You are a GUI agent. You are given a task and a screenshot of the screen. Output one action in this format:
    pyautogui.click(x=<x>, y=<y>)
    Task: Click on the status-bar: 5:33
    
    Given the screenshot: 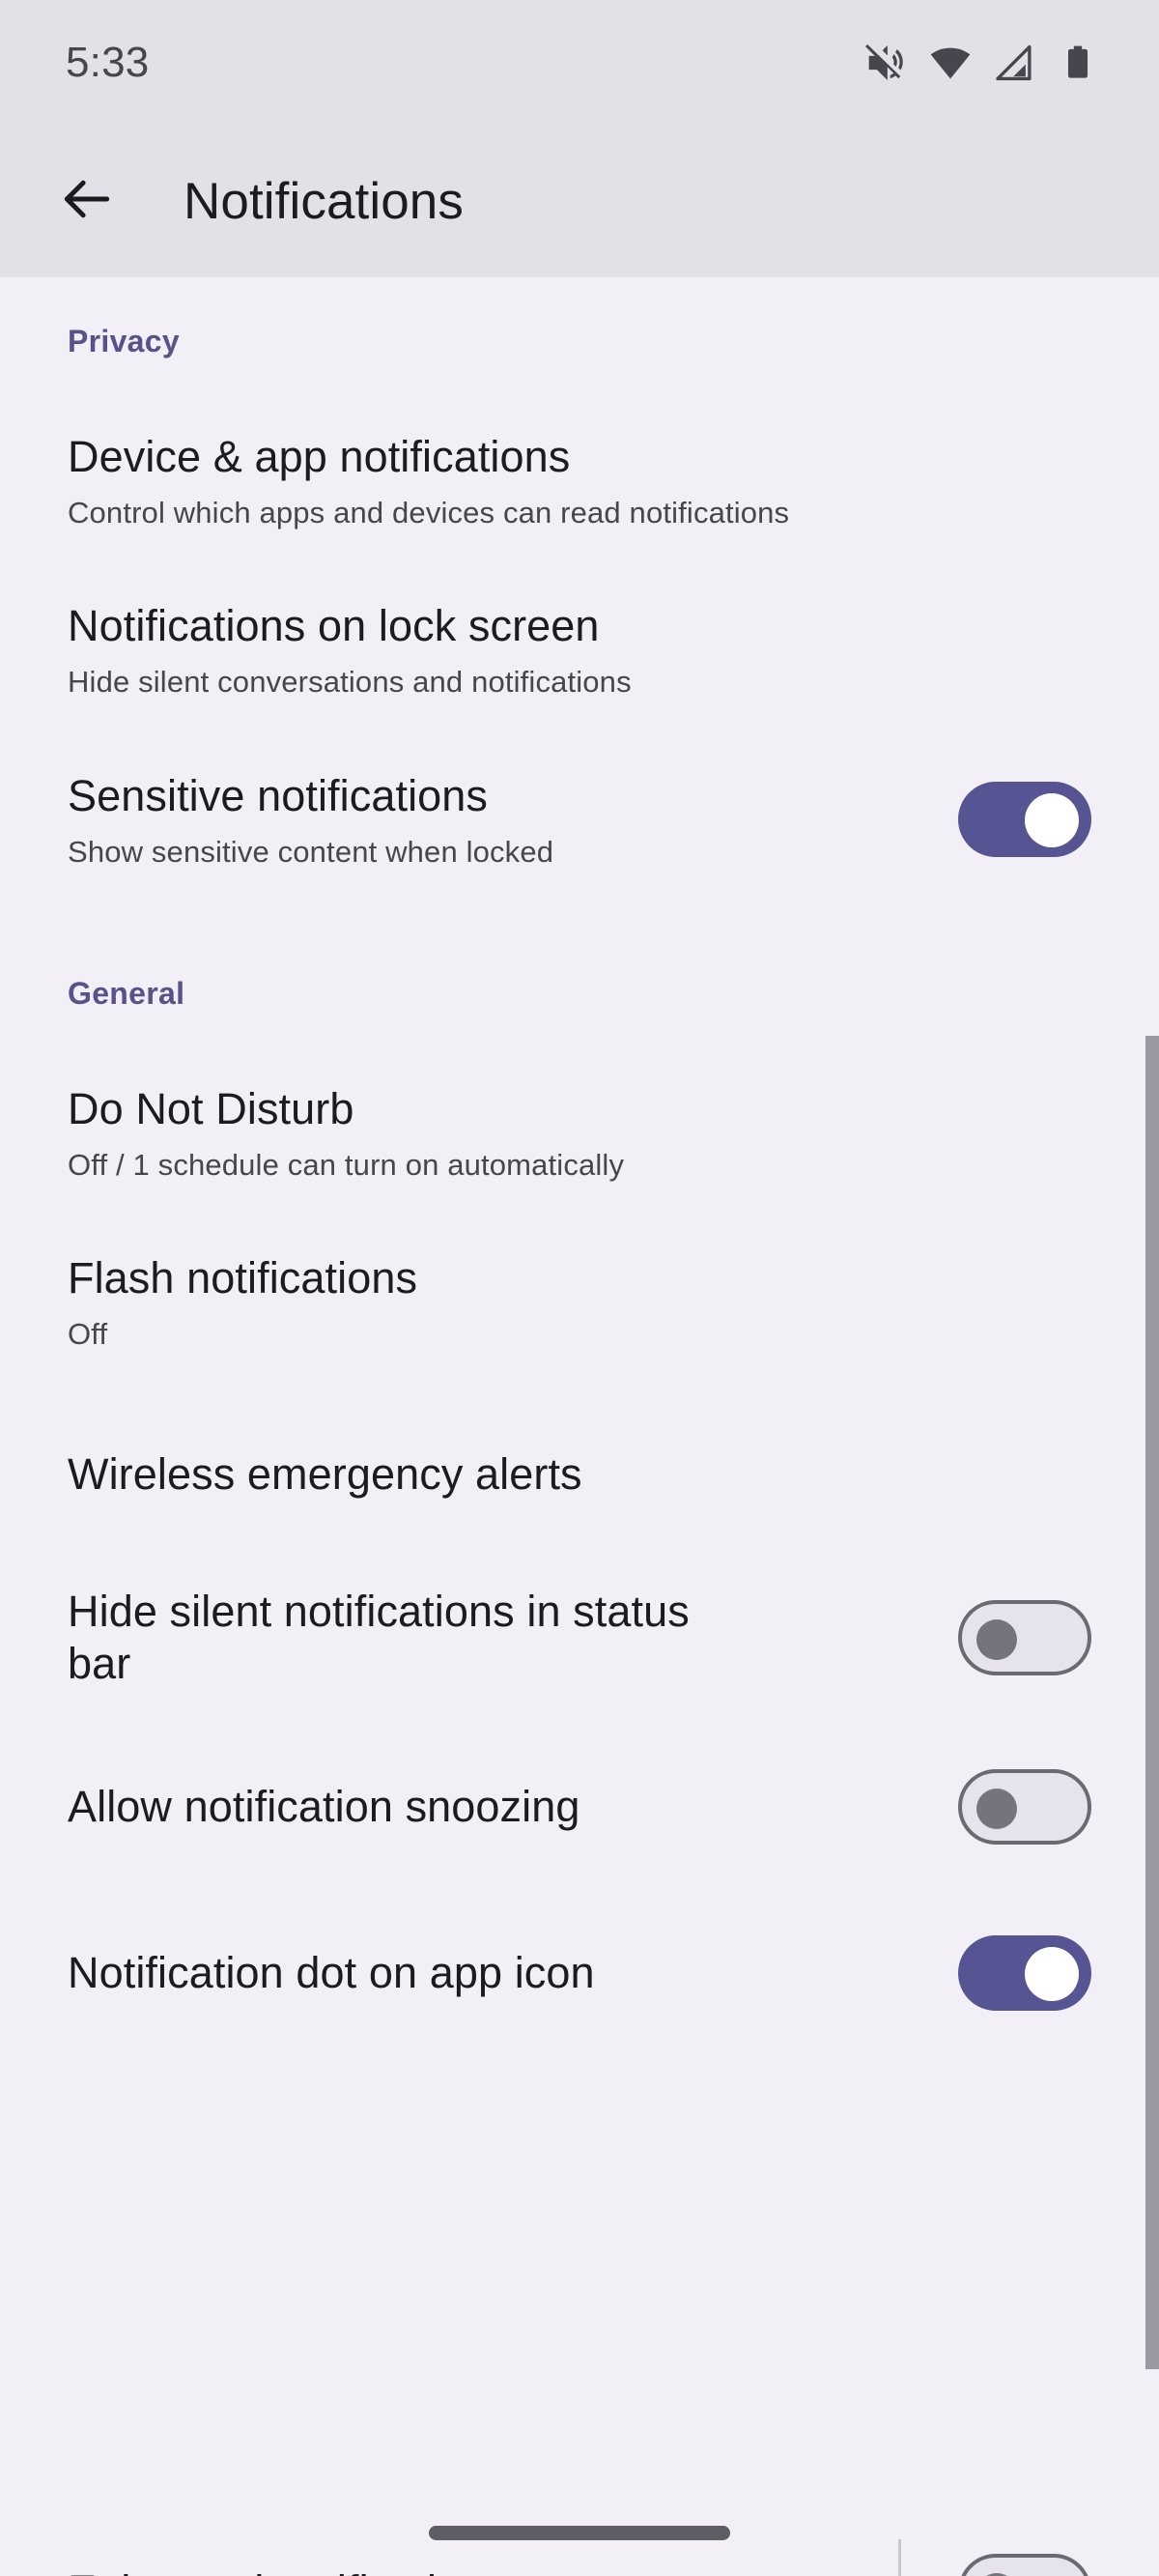 What is the action you would take?
    pyautogui.click(x=579, y=63)
    